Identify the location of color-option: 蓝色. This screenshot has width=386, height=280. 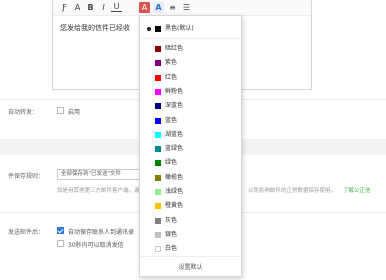
(190, 121).